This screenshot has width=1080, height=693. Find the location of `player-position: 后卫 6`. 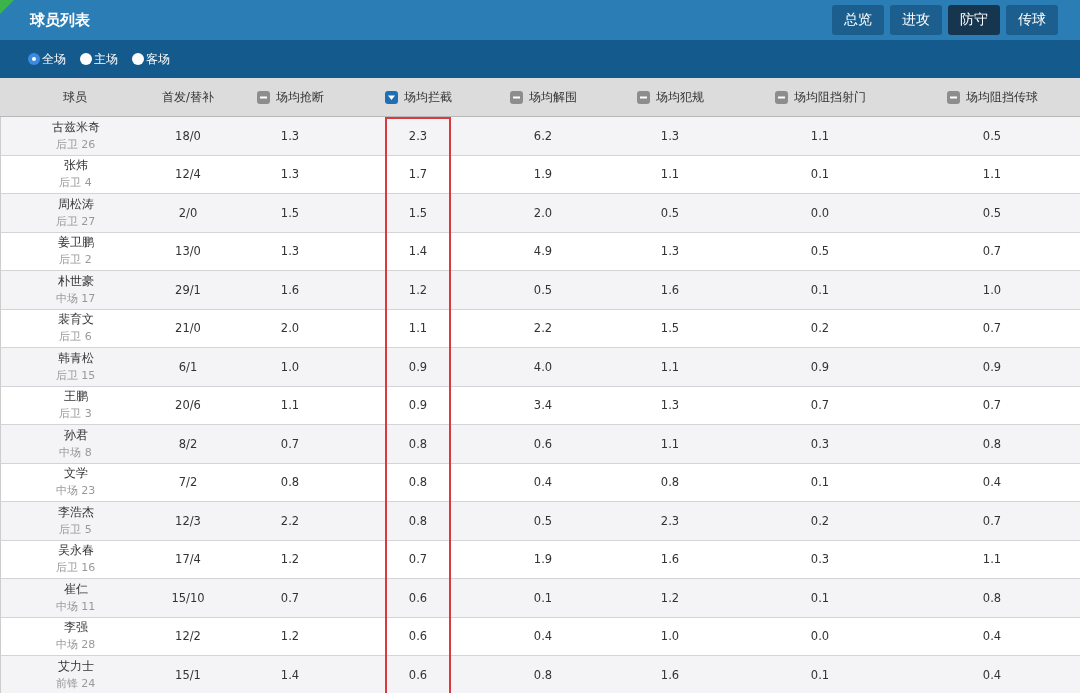

player-position: 后卫 6 is located at coordinates (75, 337).